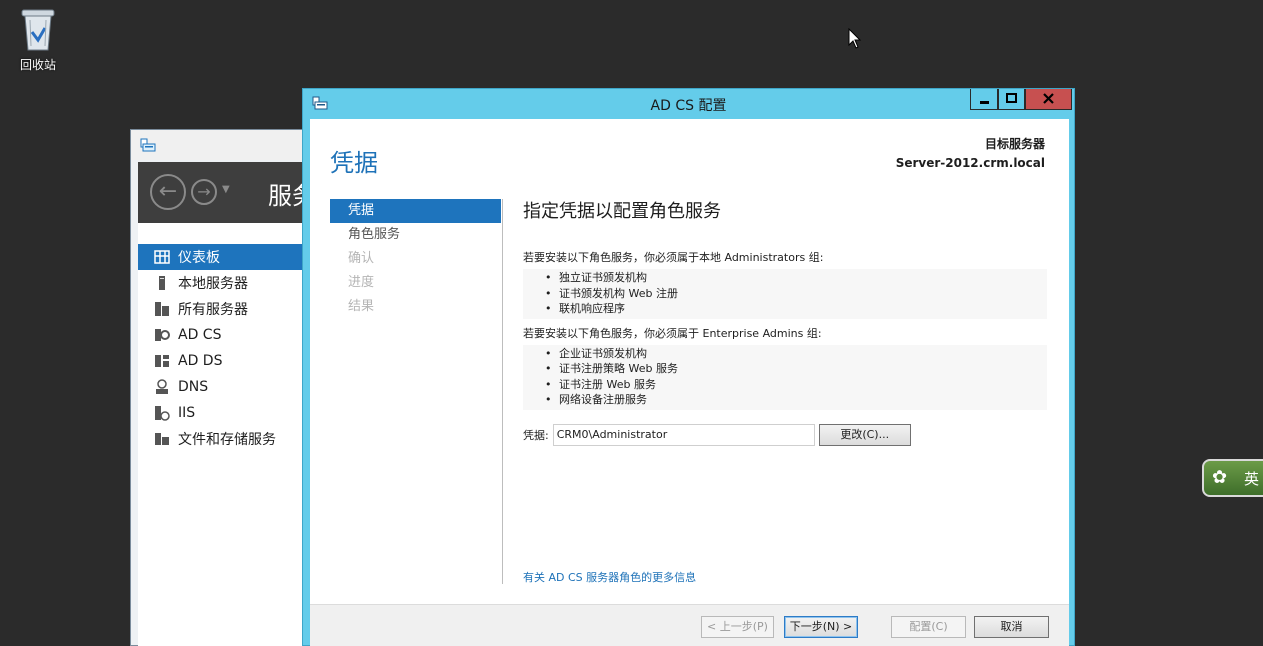 The height and width of the screenshot is (646, 1263). I want to click on list-item: 联机响应程序, so click(796, 309).